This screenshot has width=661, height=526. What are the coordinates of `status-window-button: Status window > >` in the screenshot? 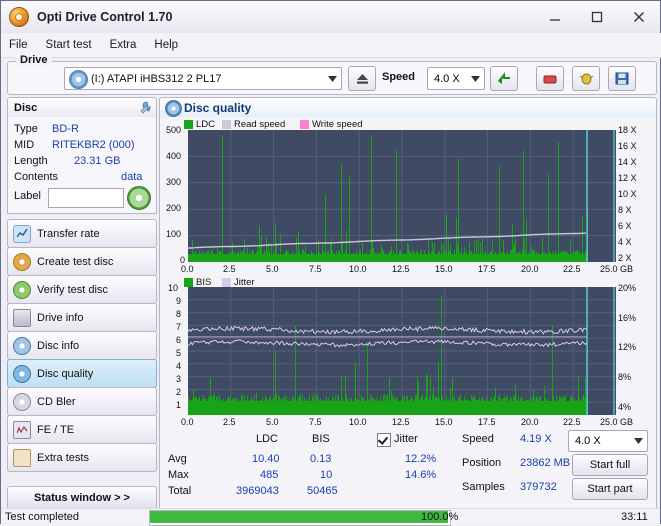 It's located at (82, 498).